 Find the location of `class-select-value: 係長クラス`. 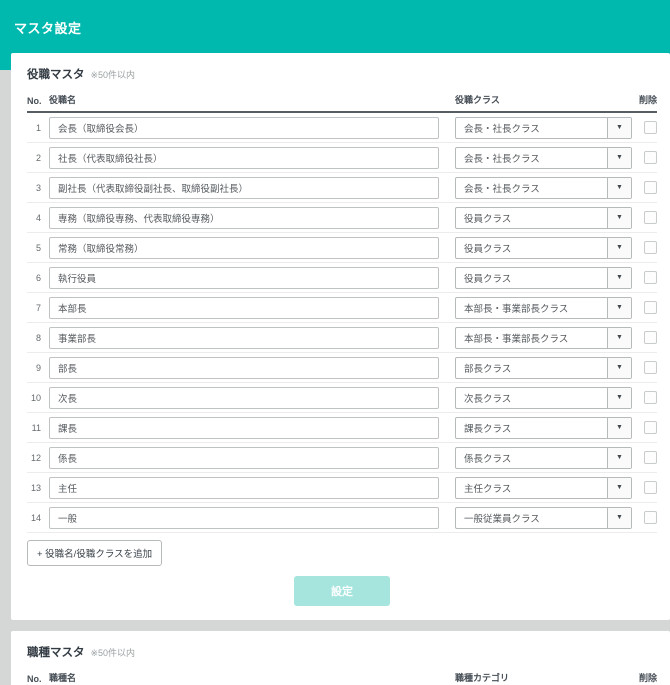

class-select-value: 係長クラス is located at coordinates (488, 459).